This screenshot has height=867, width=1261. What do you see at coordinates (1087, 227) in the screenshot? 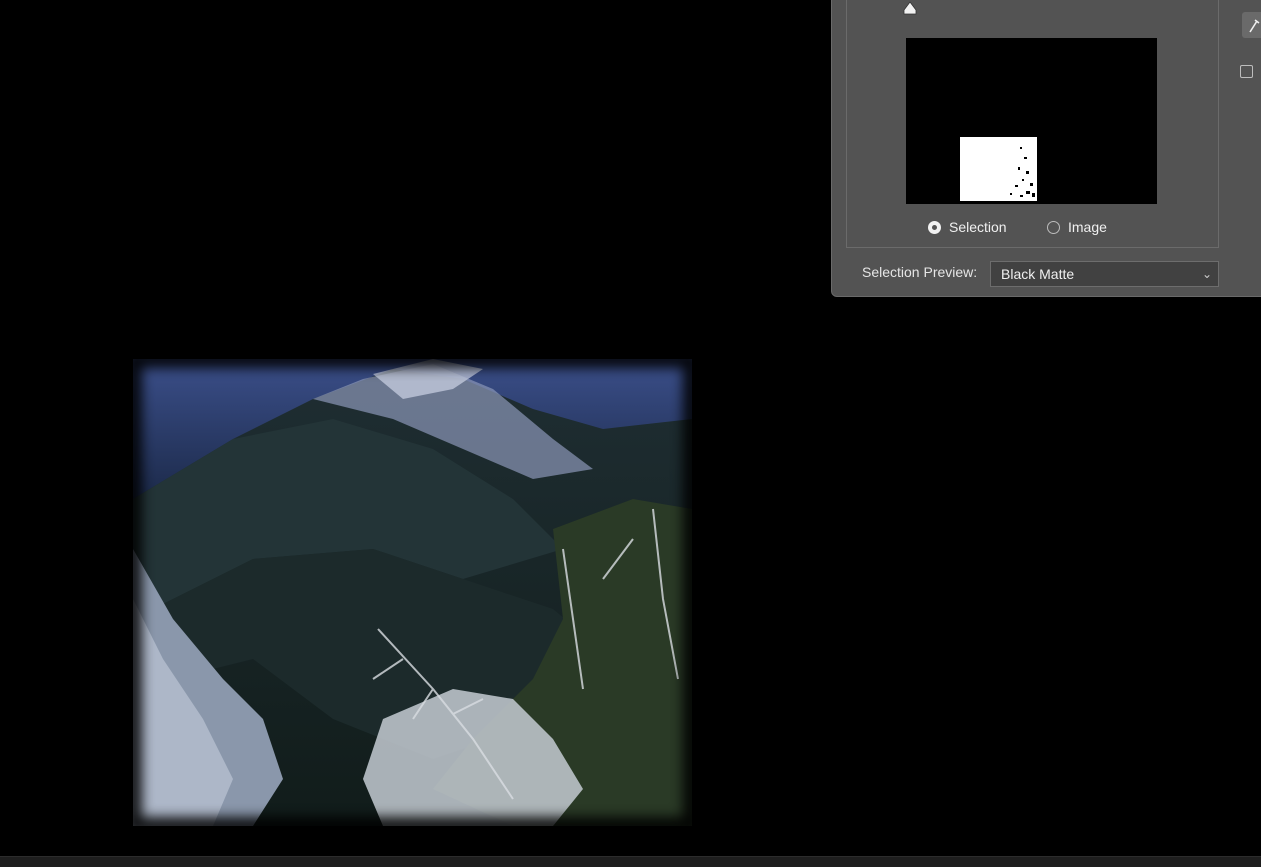
I see `radio-image-label: Image` at bounding box center [1087, 227].